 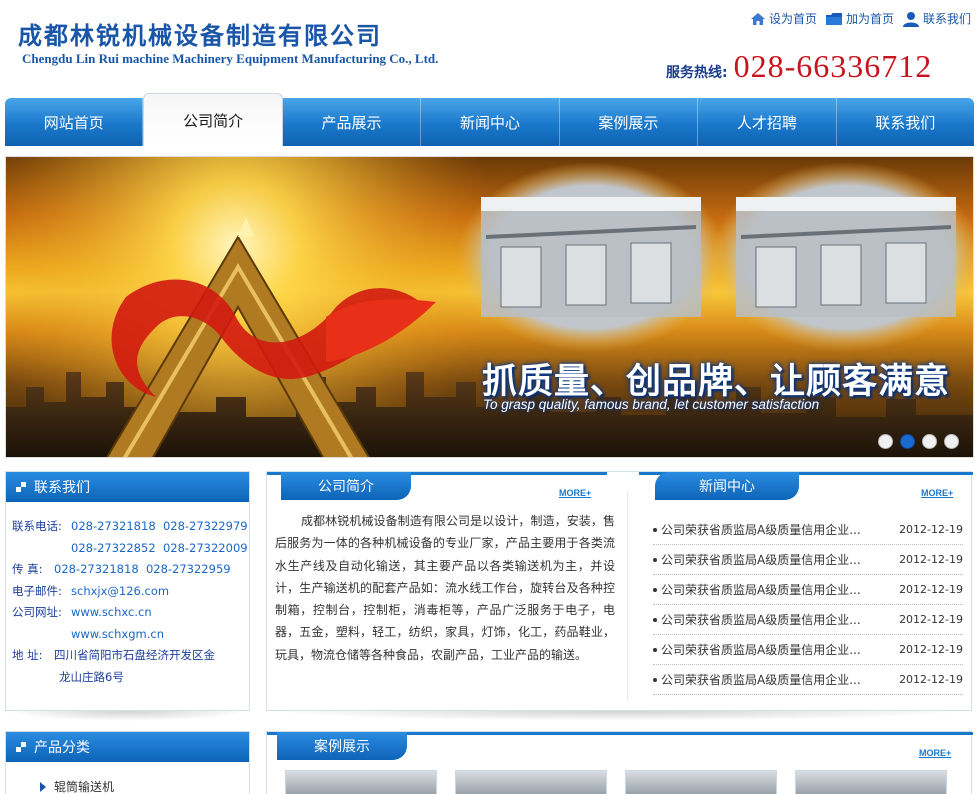 I want to click on hotline: 服务热线: 028-66336712, so click(x=799, y=66).